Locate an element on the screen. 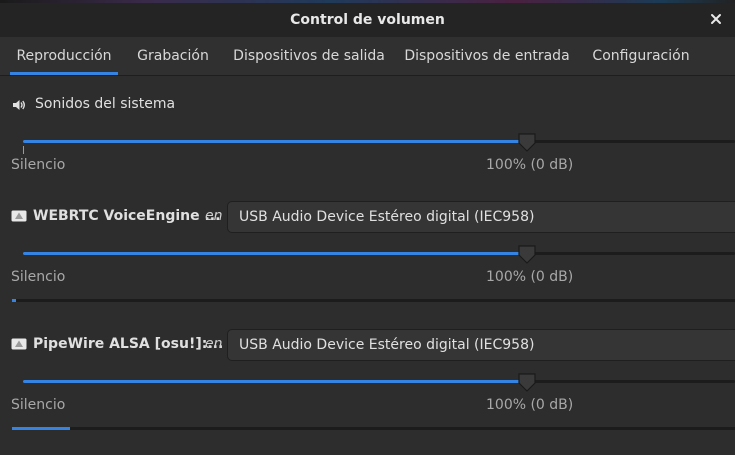 The width and height of the screenshot is (735, 455). titlebar: Control de volumen is located at coordinates (367, 20).